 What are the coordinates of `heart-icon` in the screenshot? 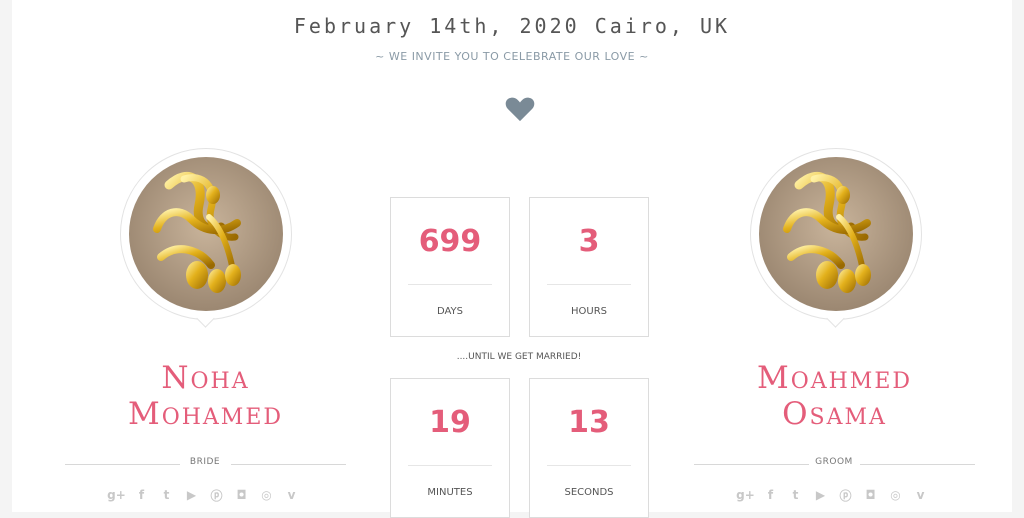 It's located at (520, 109).